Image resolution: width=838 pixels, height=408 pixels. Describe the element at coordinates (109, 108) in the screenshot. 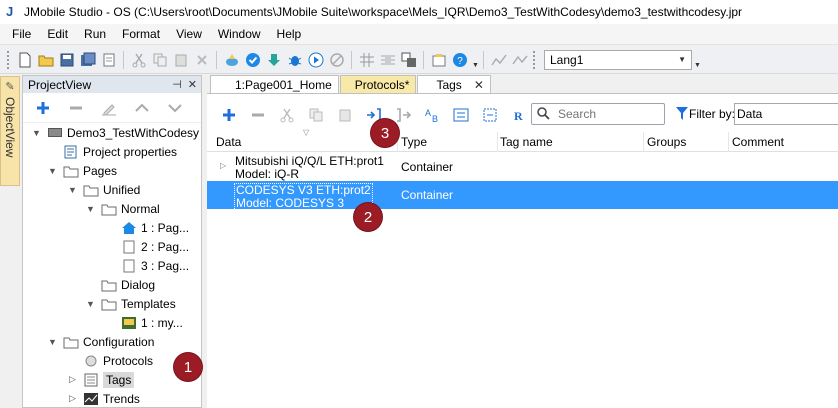

I see `rename-icon` at that location.